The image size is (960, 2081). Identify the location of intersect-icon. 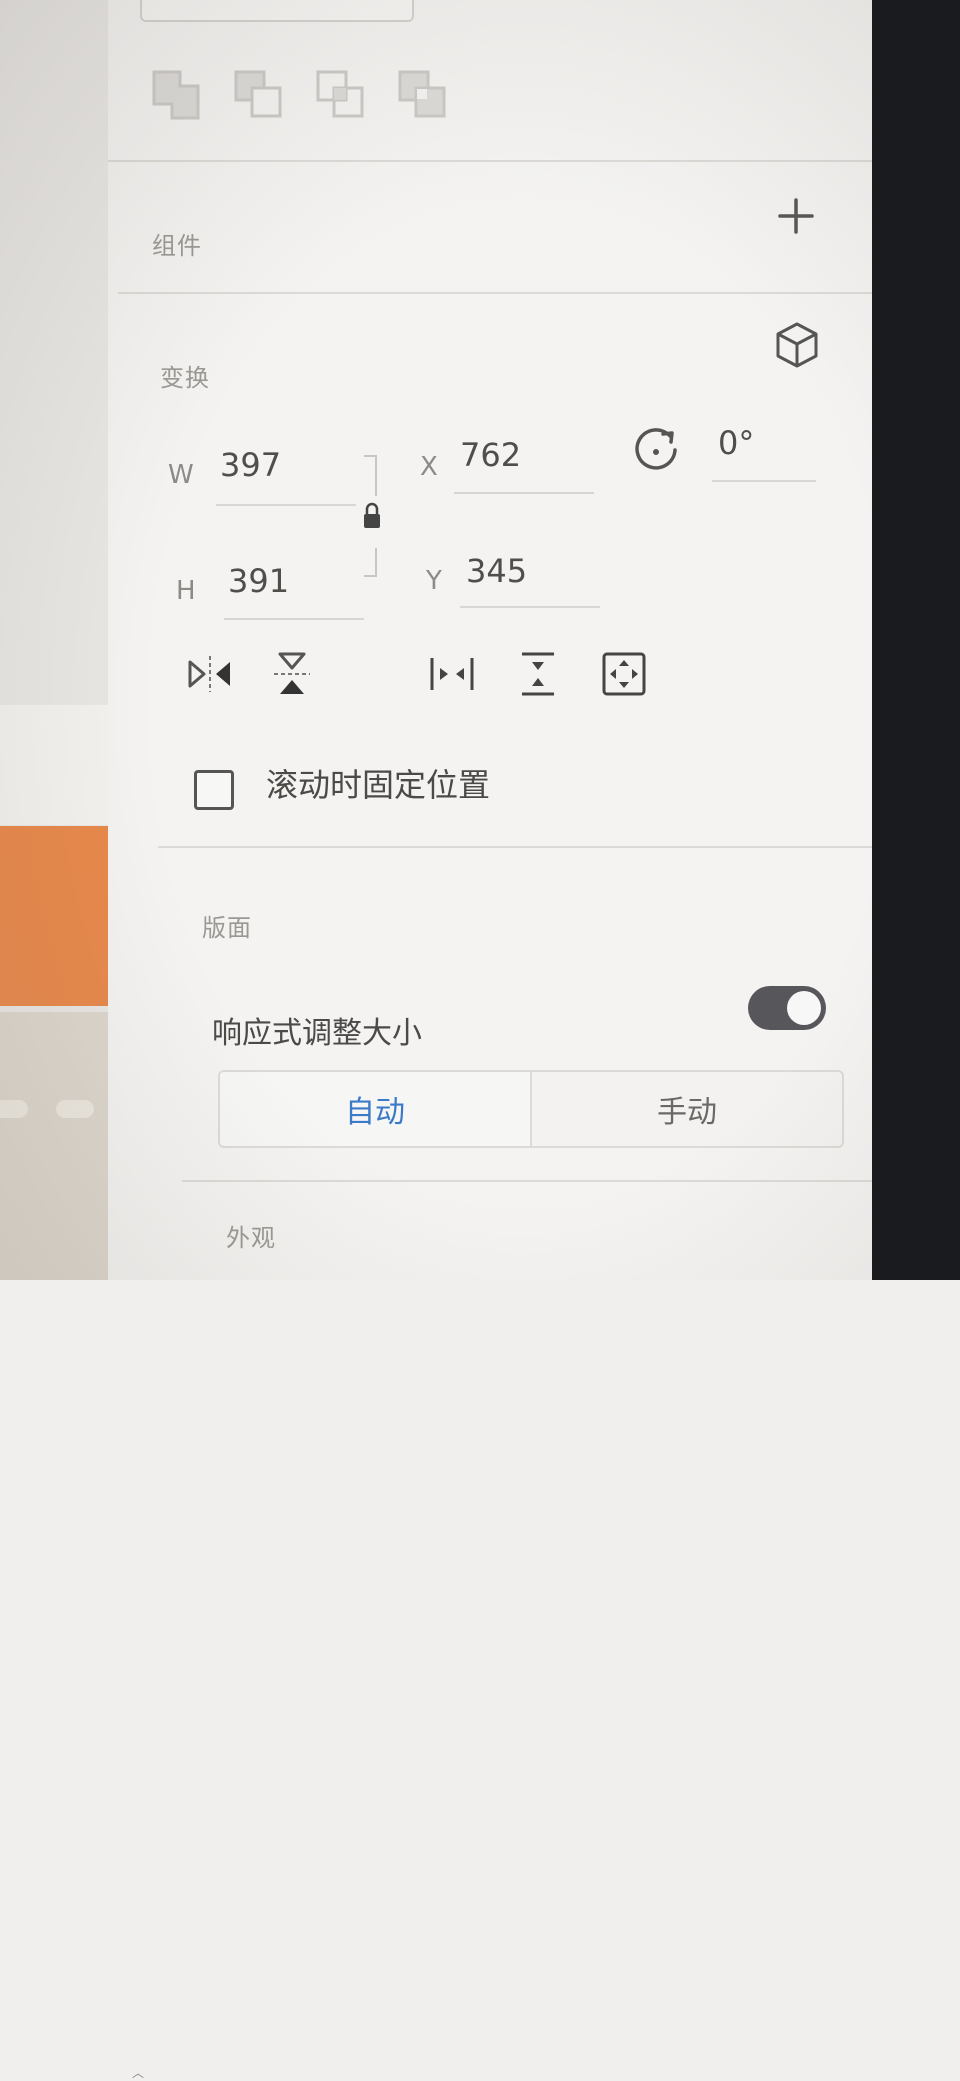
(341, 95).